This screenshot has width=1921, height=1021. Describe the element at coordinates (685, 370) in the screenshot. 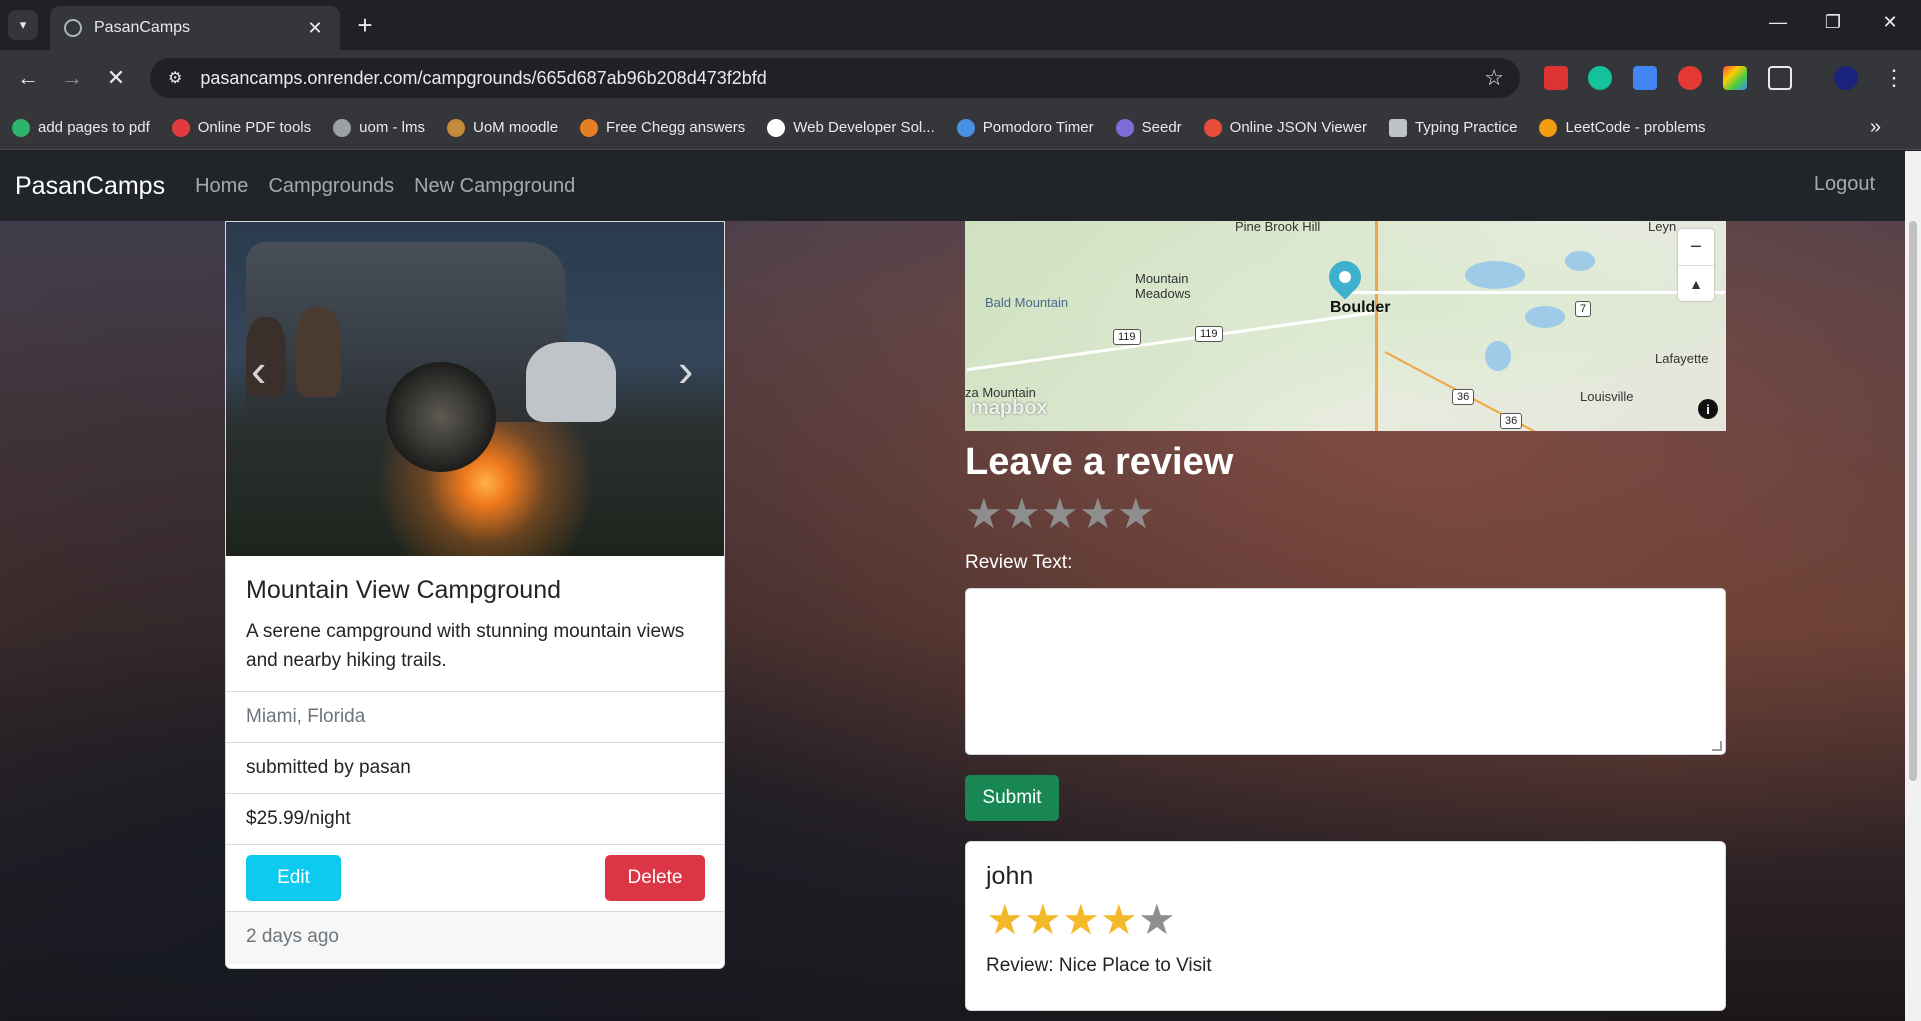

I see `carousel-next-icon: ›` at that location.